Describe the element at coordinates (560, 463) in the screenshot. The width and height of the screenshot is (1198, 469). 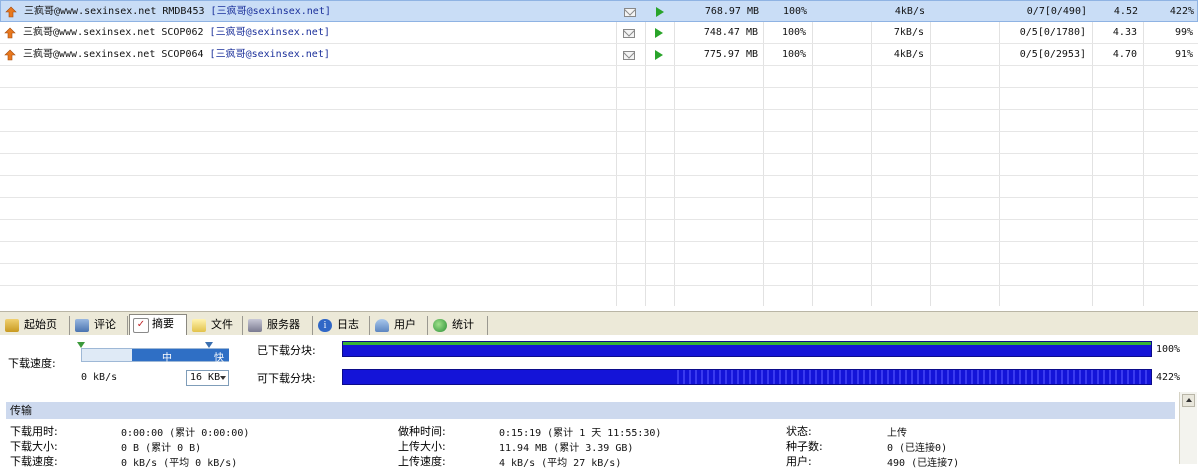
I see `transfer-value: 4 kB/s (平均 27 kB/s)` at that location.